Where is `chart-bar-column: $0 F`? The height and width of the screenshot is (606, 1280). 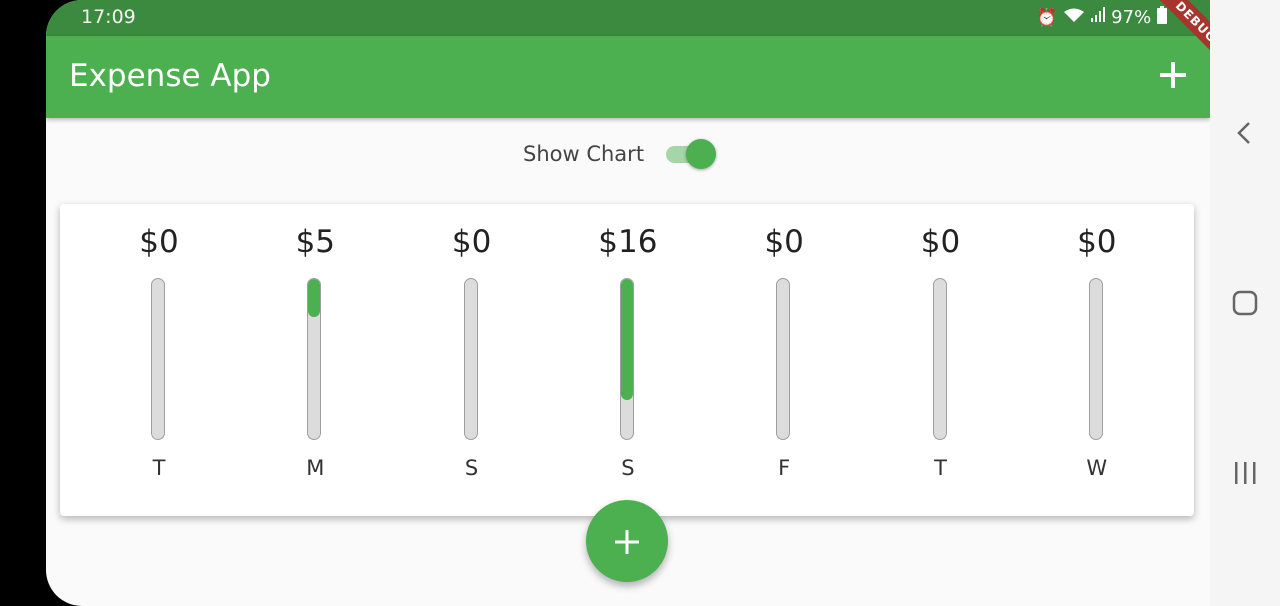 chart-bar-column: $0 F is located at coordinates (784, 360).